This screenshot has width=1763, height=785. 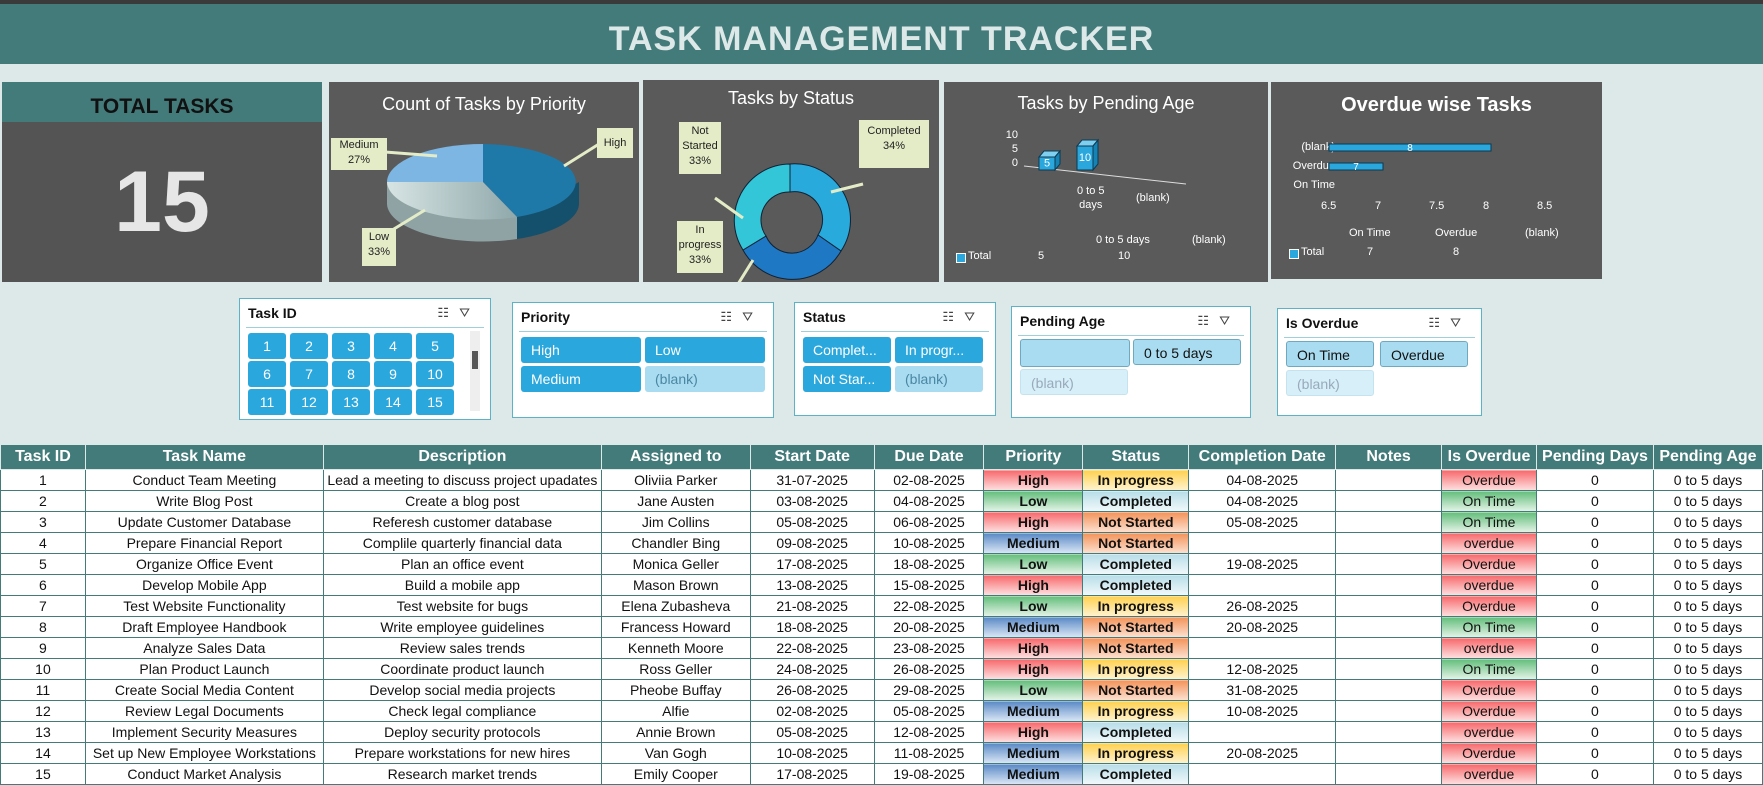 I want to click on table-cell: Low, so click(x=1033, y=690).